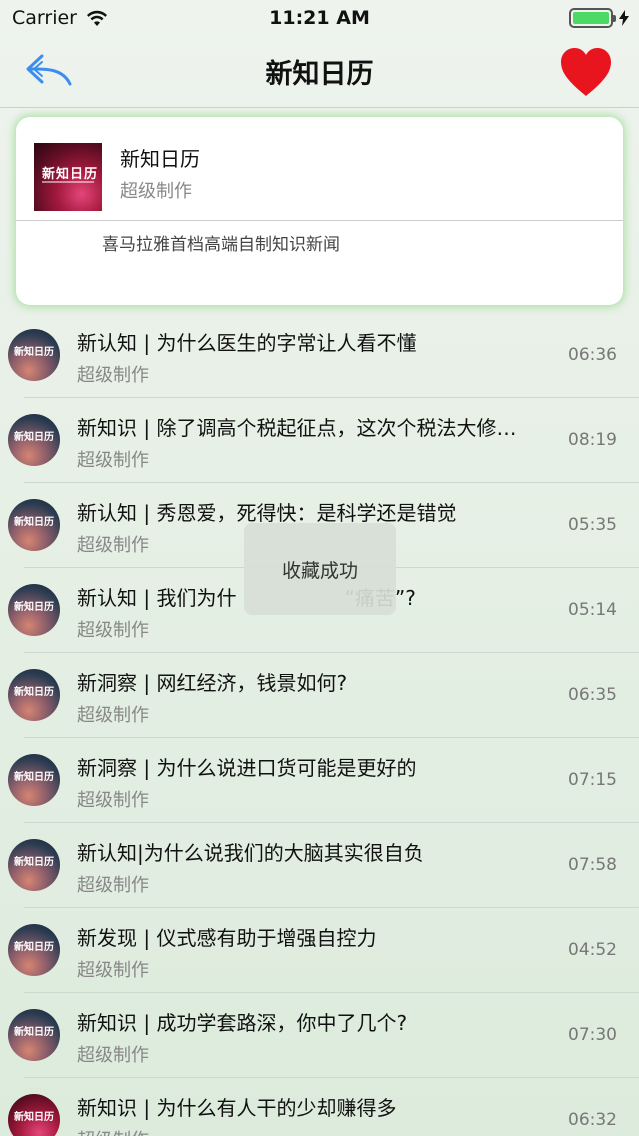 Image resolution: width=639 pixels, height=1136 pixels. I want to click on album-description: 喜马拉雅首档高端自制知识新闻, so click(221, 245).